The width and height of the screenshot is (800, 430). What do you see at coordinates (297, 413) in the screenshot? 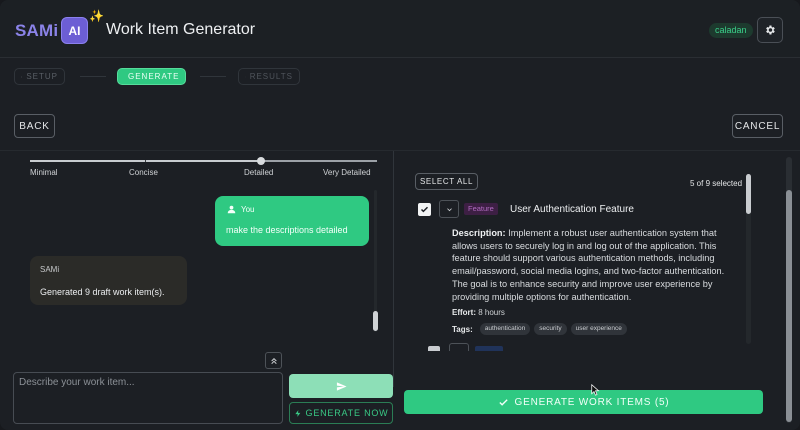
I see `bolt-icon` at bounding box center [297, 413].